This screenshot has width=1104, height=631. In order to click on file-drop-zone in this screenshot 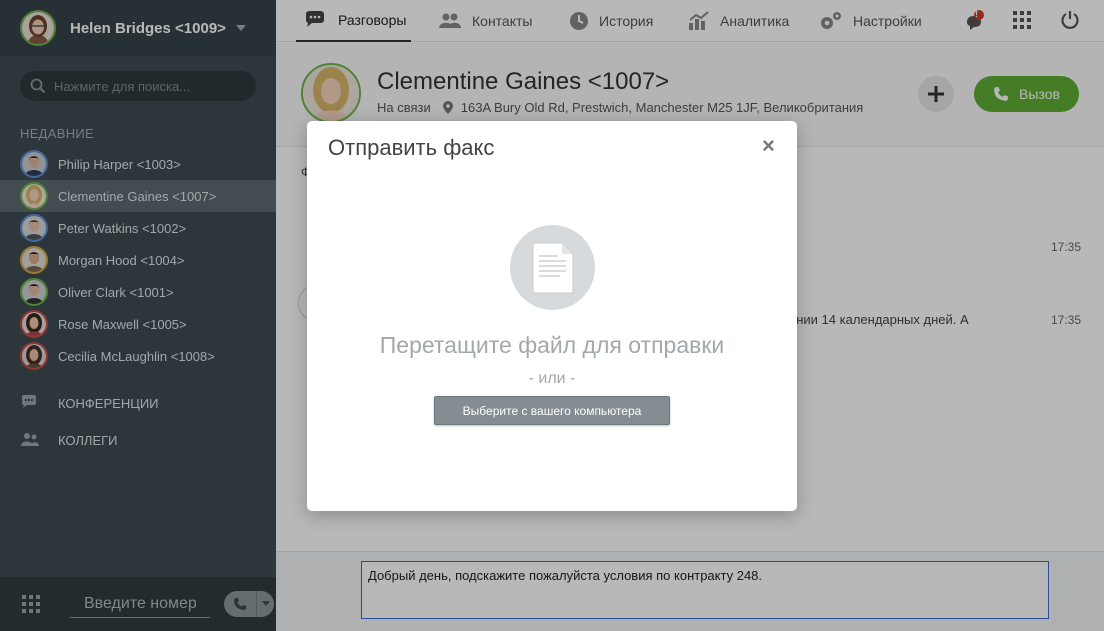, I will do `click(552, 267)`.